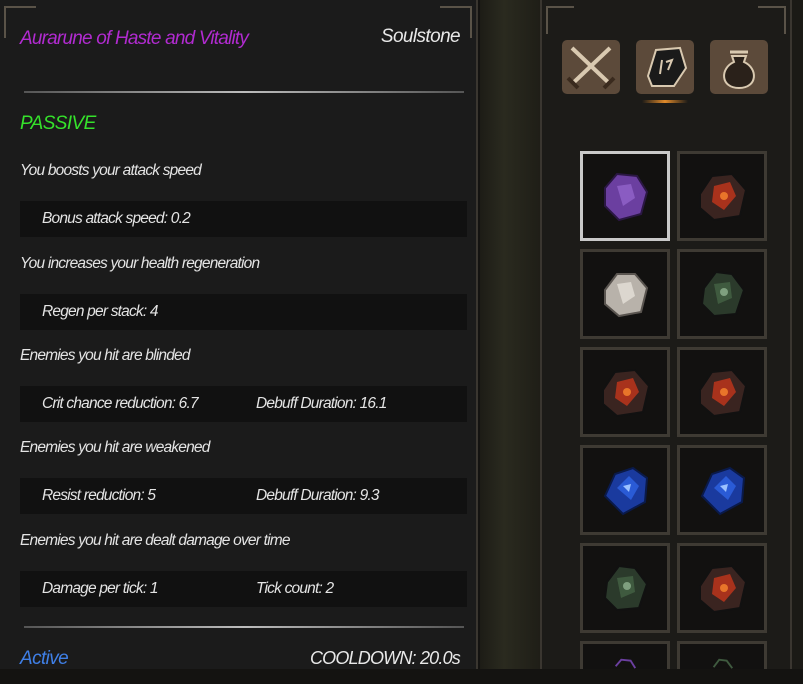 The width and height of the screenshot is (803, 684). I want to click on effect-stats: Regen per stack: 4, so click(243, 312).